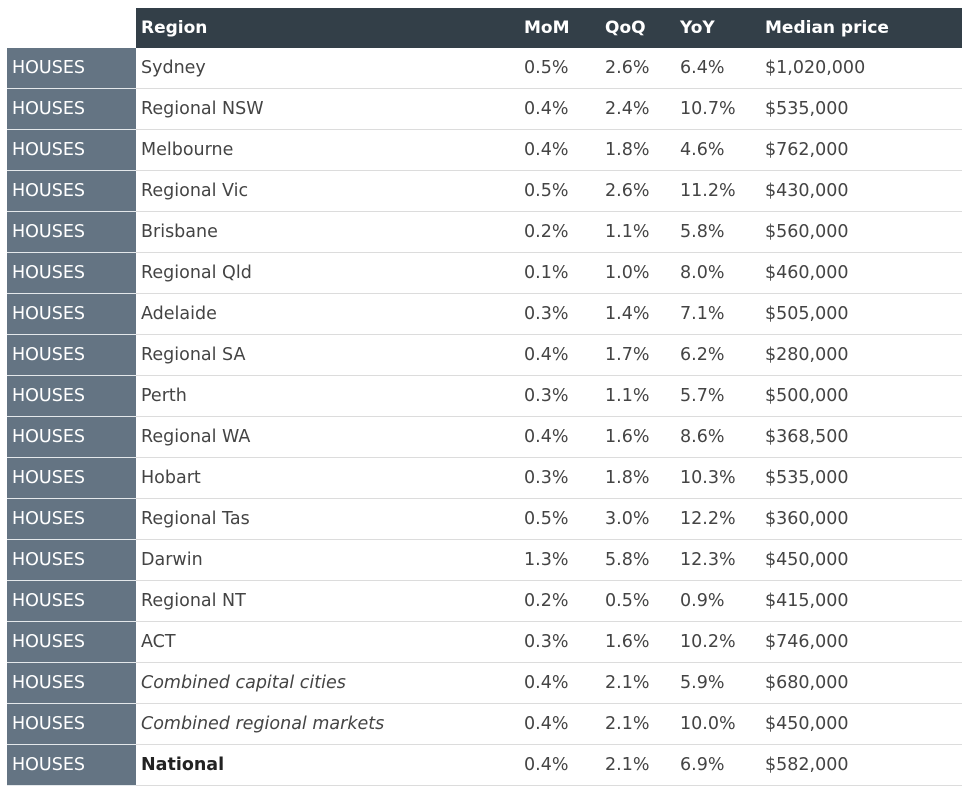  Describe the element at coordinates (702, 396) in the screenshot. I see `yoy-cell: 5.7%` at that location.